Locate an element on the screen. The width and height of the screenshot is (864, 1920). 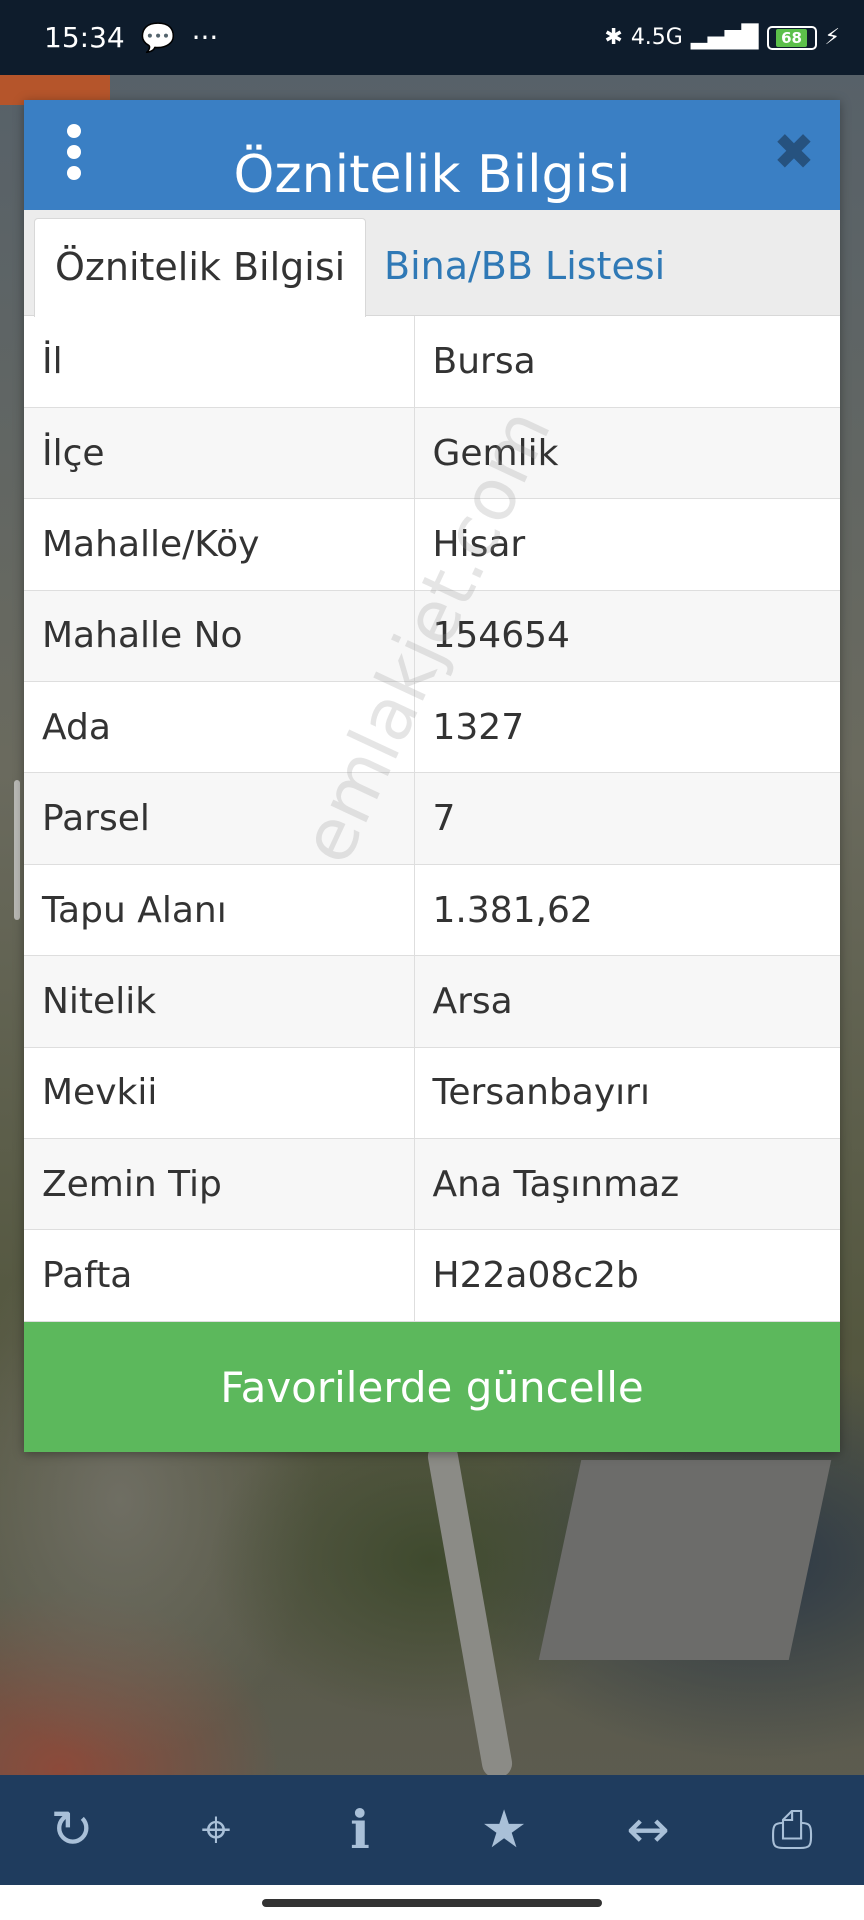
row-key: Zemin Tip is located at coordinates (219, 1184).